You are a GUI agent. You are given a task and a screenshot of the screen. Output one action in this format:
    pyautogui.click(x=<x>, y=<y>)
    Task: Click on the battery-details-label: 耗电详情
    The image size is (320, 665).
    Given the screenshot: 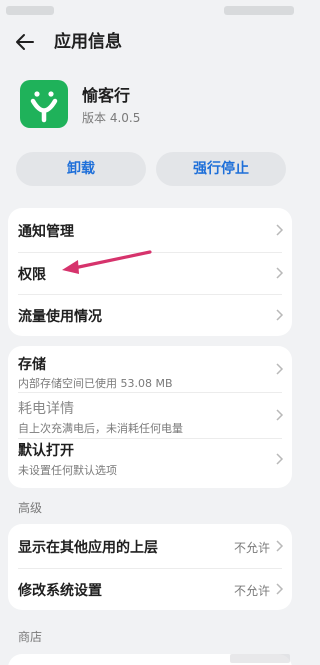 What is the action you would take?
    pyautogui.click(x=46, y=409)
    